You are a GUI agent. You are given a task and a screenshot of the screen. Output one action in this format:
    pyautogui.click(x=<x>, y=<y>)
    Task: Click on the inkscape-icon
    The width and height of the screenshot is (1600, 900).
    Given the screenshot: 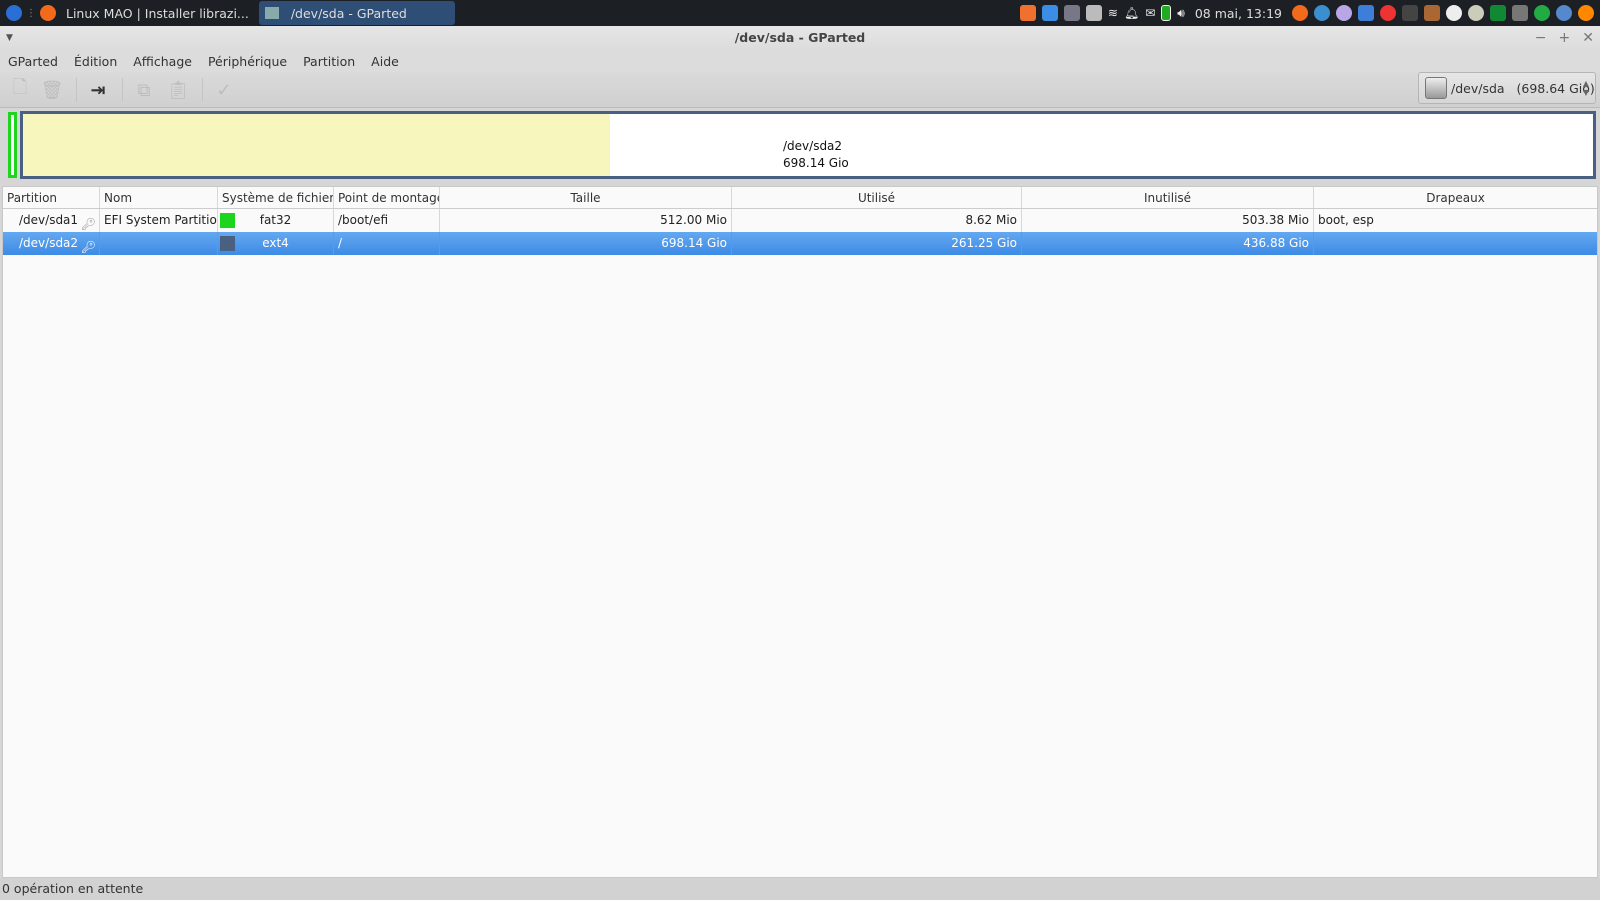 What is the action you would take?
    pyautogui.click(x=1410, y=13)
    